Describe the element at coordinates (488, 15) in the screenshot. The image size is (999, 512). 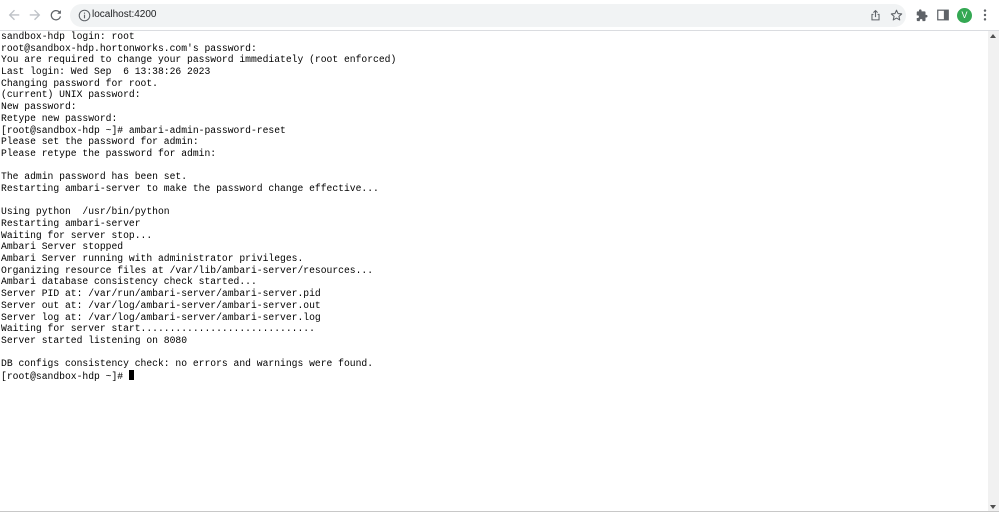
I see `address-bar: localhost:4200` at that location.